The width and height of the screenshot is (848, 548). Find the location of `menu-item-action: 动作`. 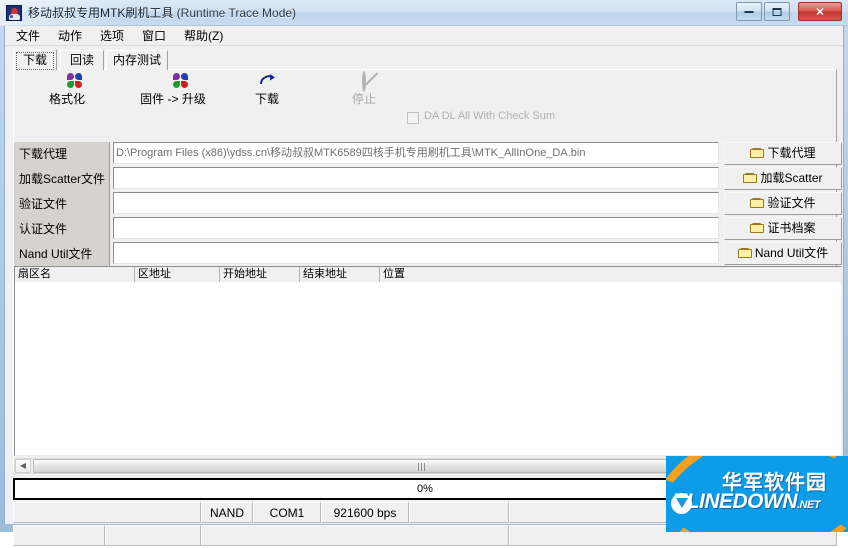

menu-item-action: 动作 is located at coordinates (70, 36).